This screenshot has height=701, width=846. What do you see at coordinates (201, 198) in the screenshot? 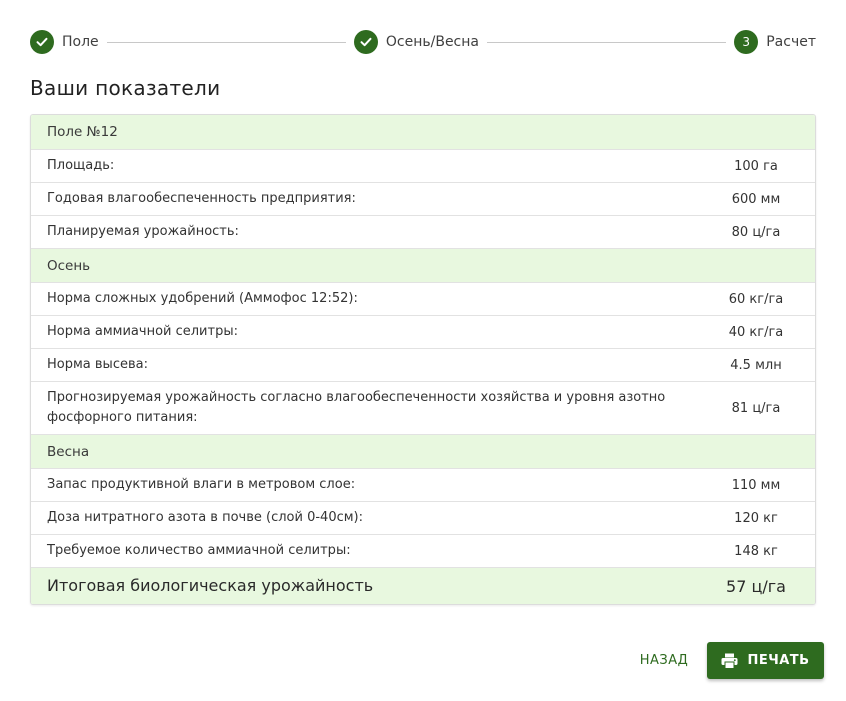
I see `row-label: Годовая влагообеспеченность предприятия:` at bounding box center [201, 198].